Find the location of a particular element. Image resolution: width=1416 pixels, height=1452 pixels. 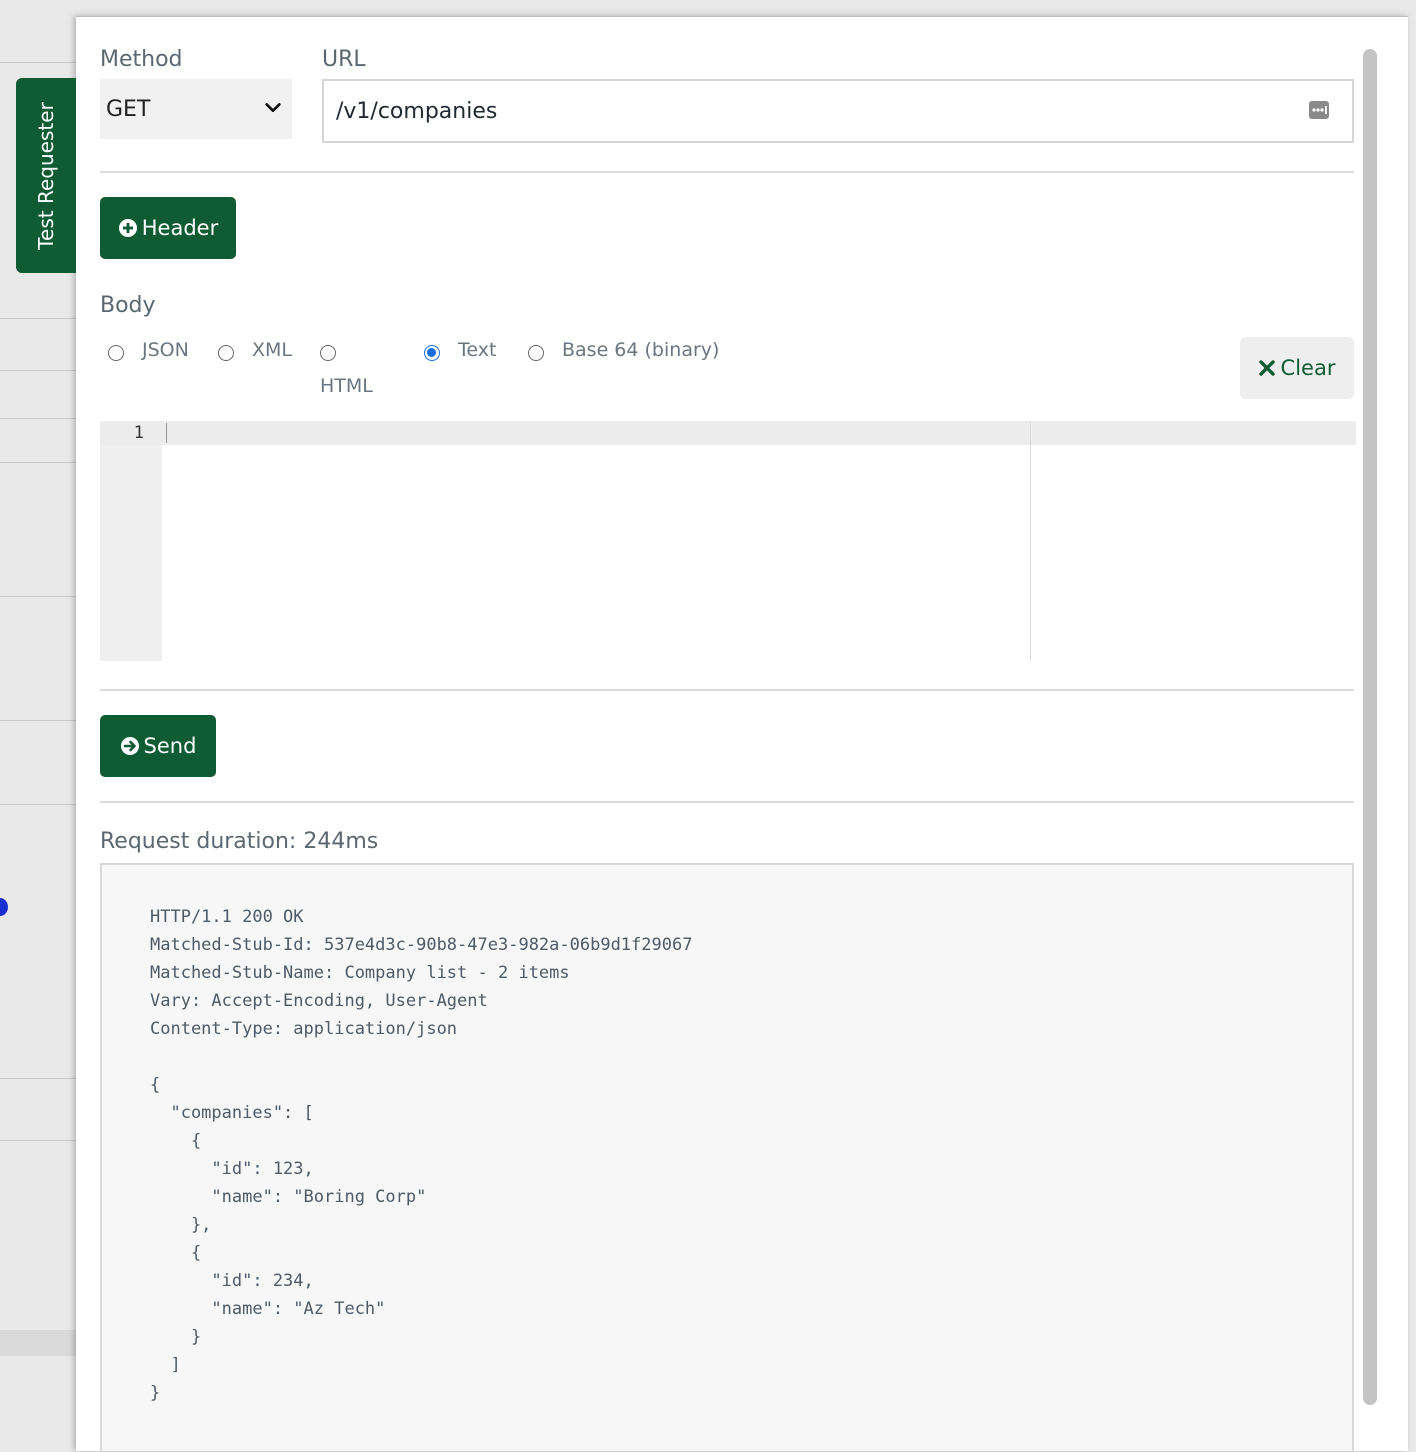

radio-base64-label: Base 64 (binary) is located at coordinates (641, 350).